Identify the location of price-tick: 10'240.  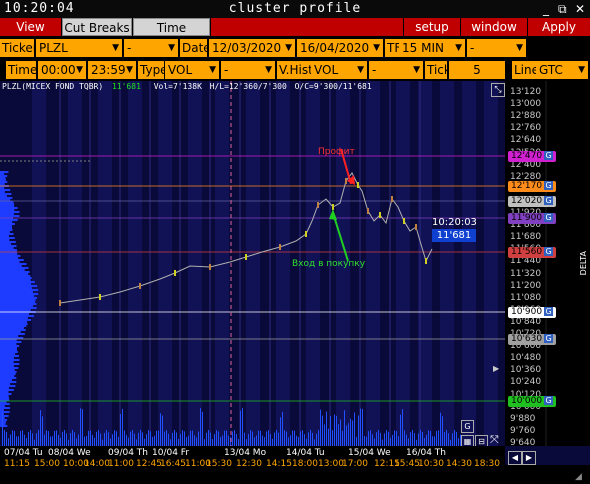
(526, 382).